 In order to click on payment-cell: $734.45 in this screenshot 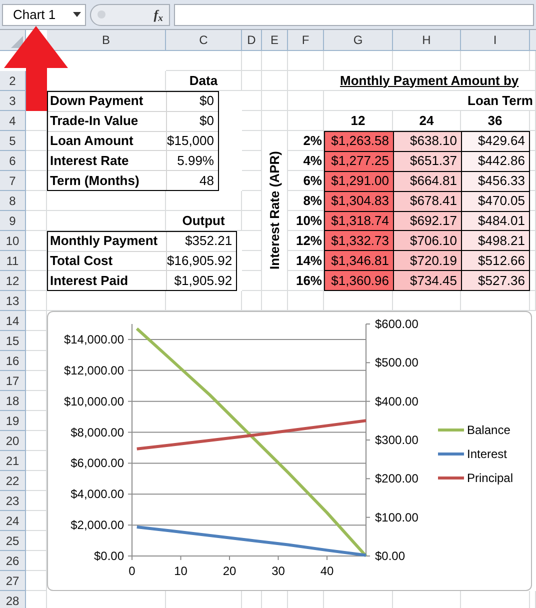, I will do `click(428, 281)`.